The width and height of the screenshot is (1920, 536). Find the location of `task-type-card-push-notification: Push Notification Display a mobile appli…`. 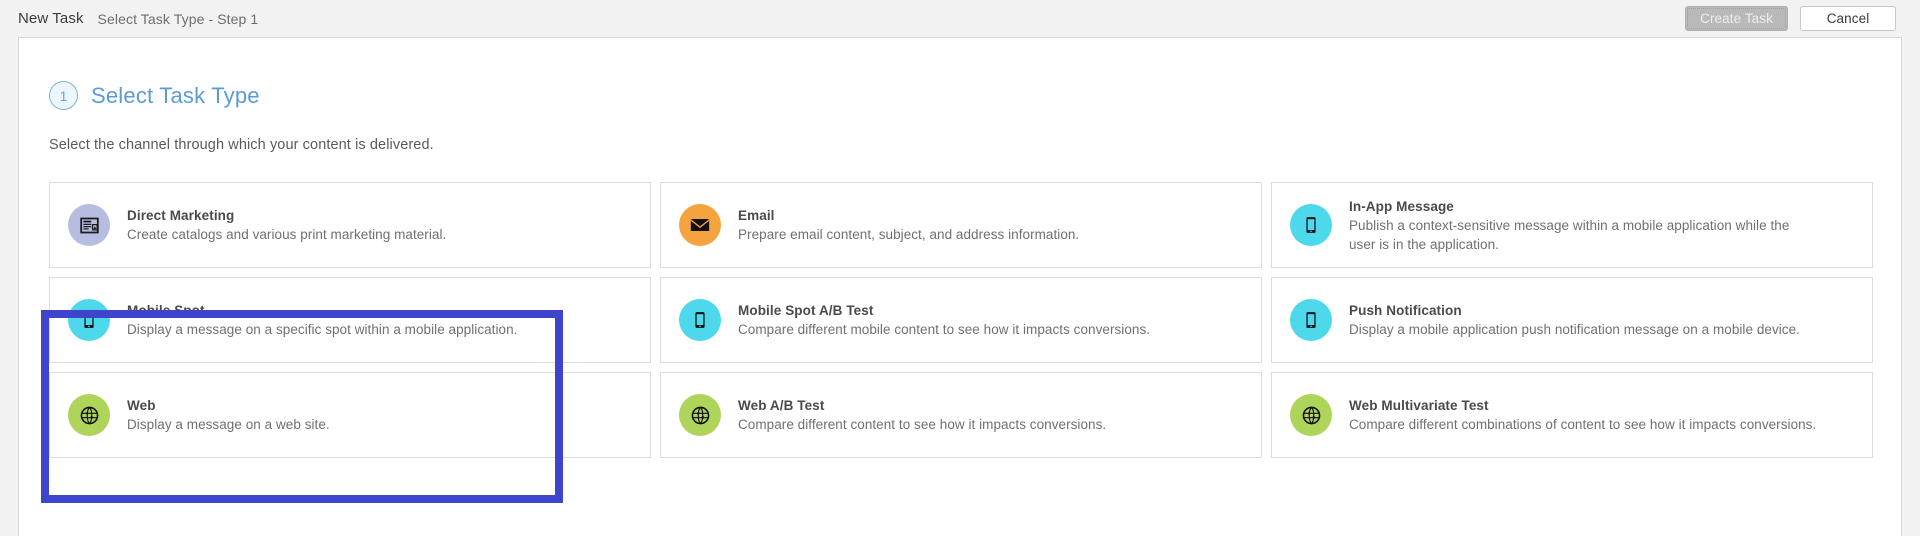

task-type-card-push-notification: Push Notification Display a mobile appli… is located at coordinates (1572, 320).